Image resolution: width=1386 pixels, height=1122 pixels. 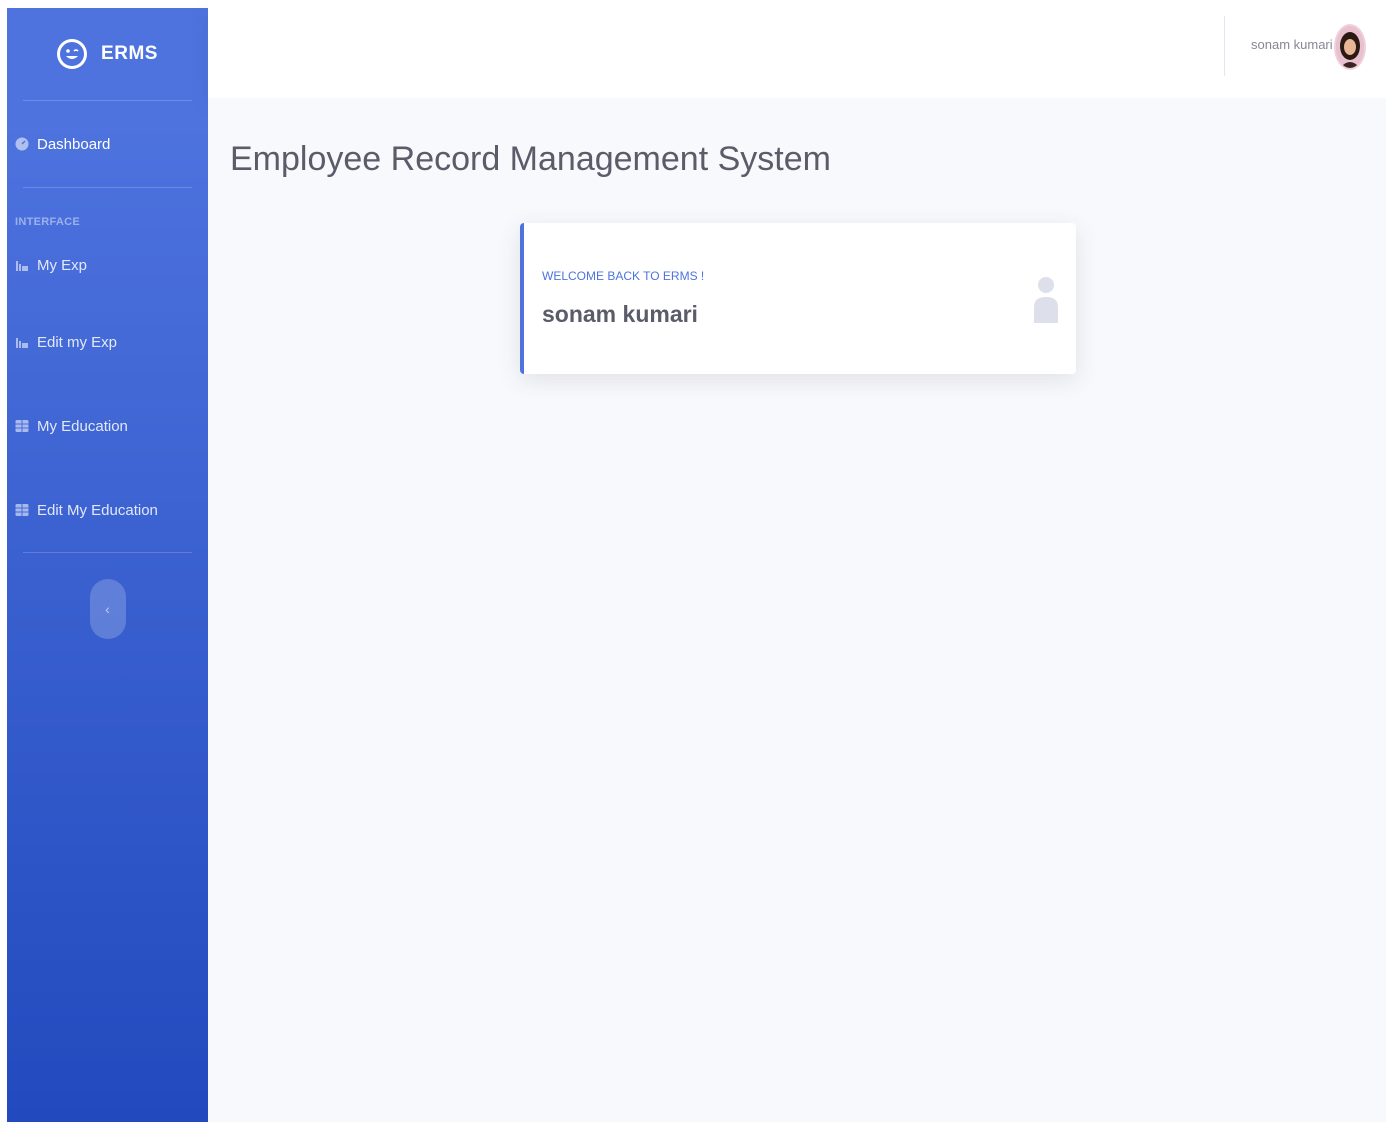 I want to click on welcome-card: WELCOME BACK TO ERMS ! sonam kumari, so click(x=798, y=298).